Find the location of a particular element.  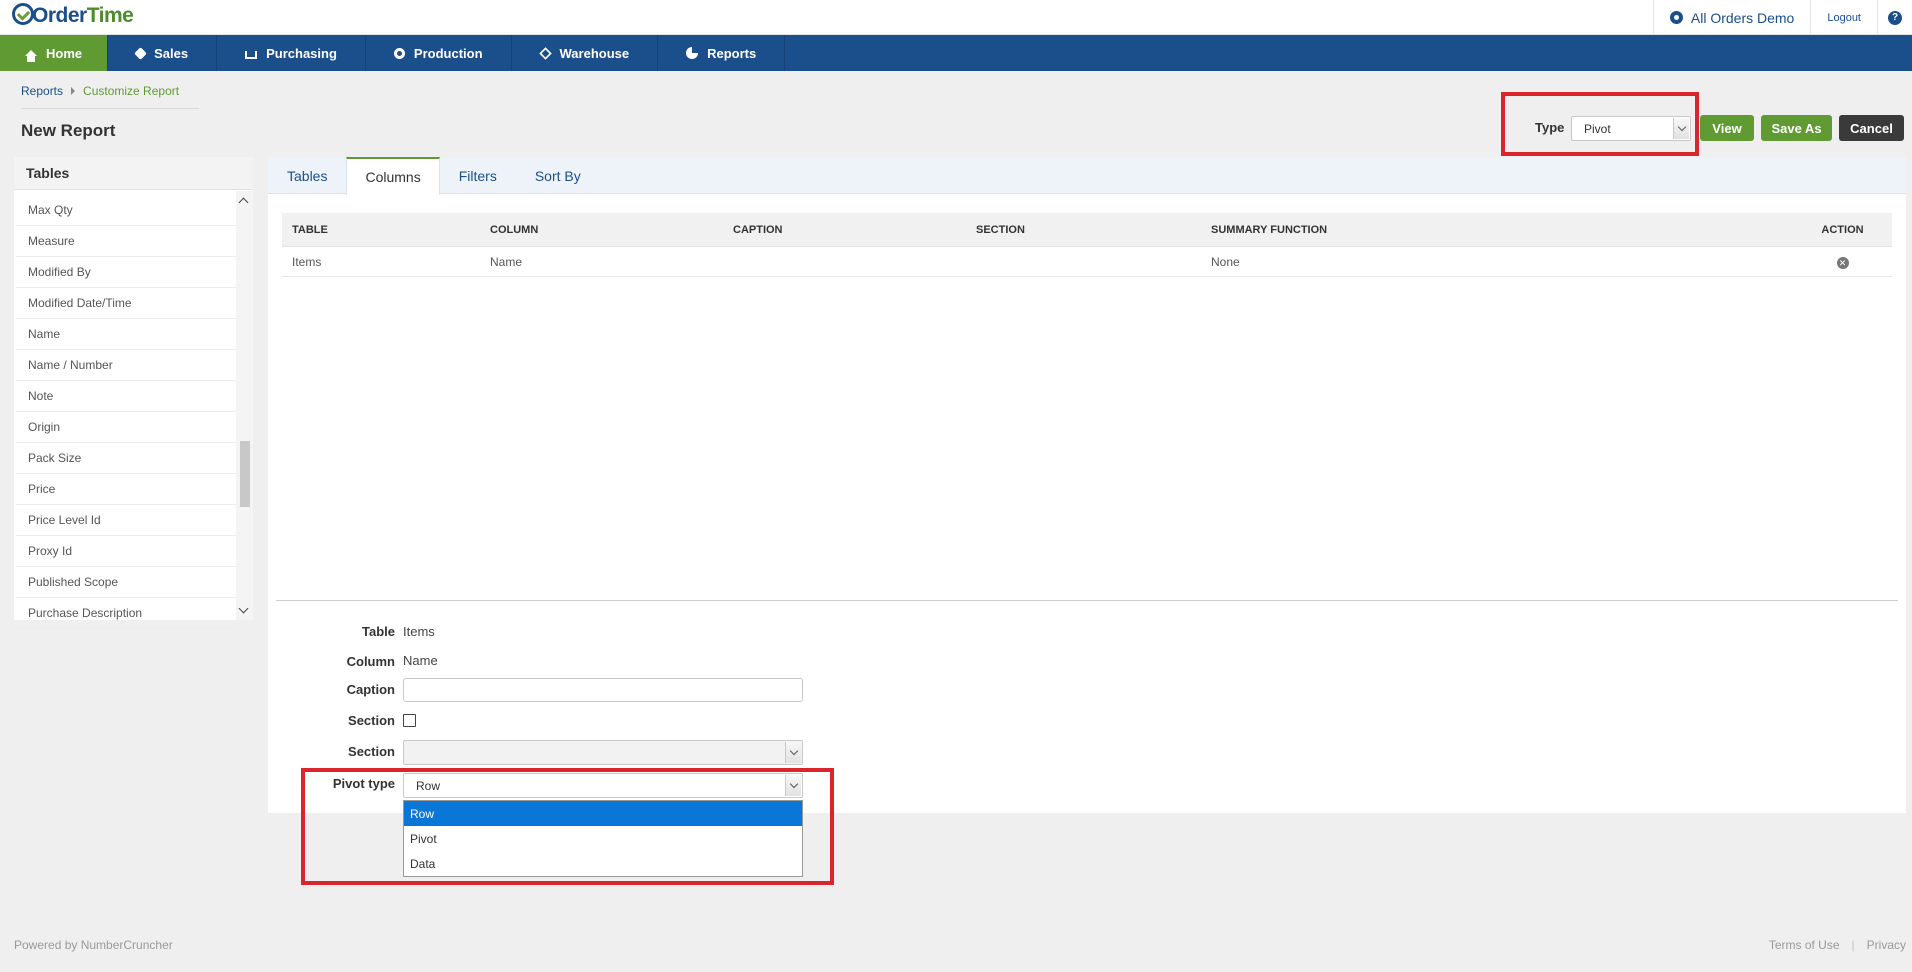

column-label: Column is located at coordinates (370, 661).